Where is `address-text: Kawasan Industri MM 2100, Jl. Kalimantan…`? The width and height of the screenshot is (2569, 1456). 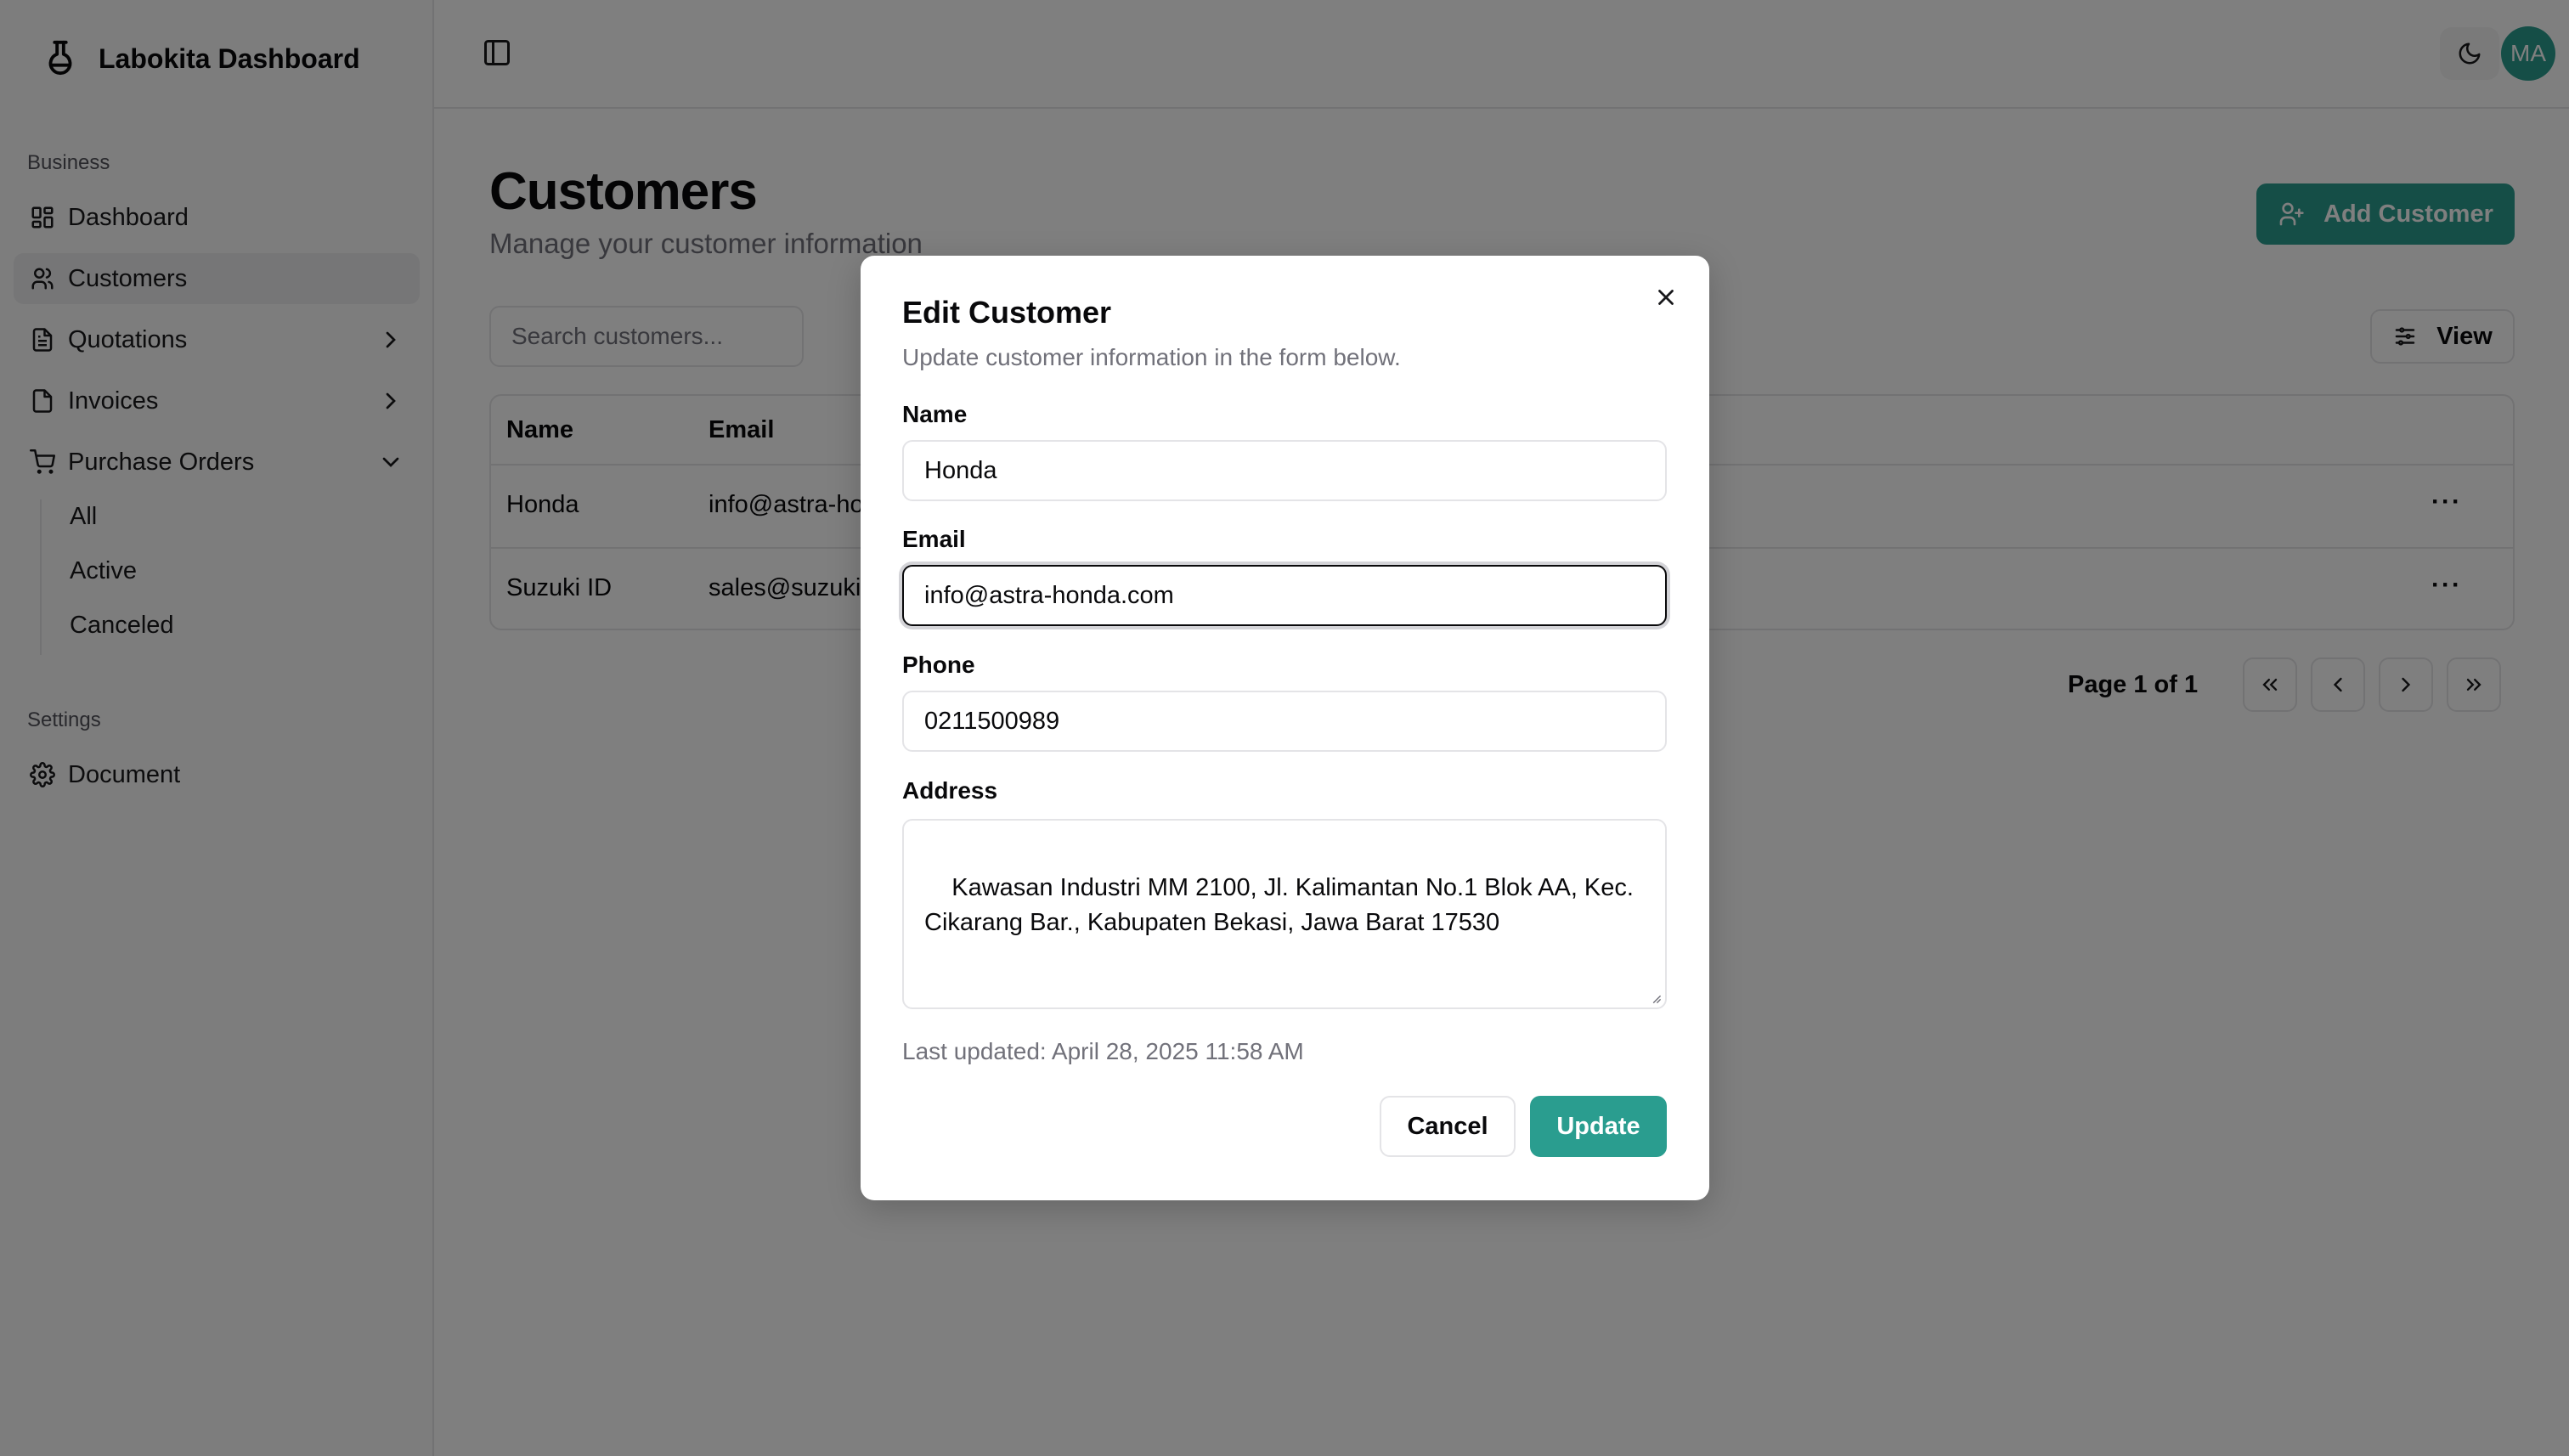
address-text: Kawasan Industri MM 2100, Jl. Kalimantan… is located at coordinates (1279, 905).